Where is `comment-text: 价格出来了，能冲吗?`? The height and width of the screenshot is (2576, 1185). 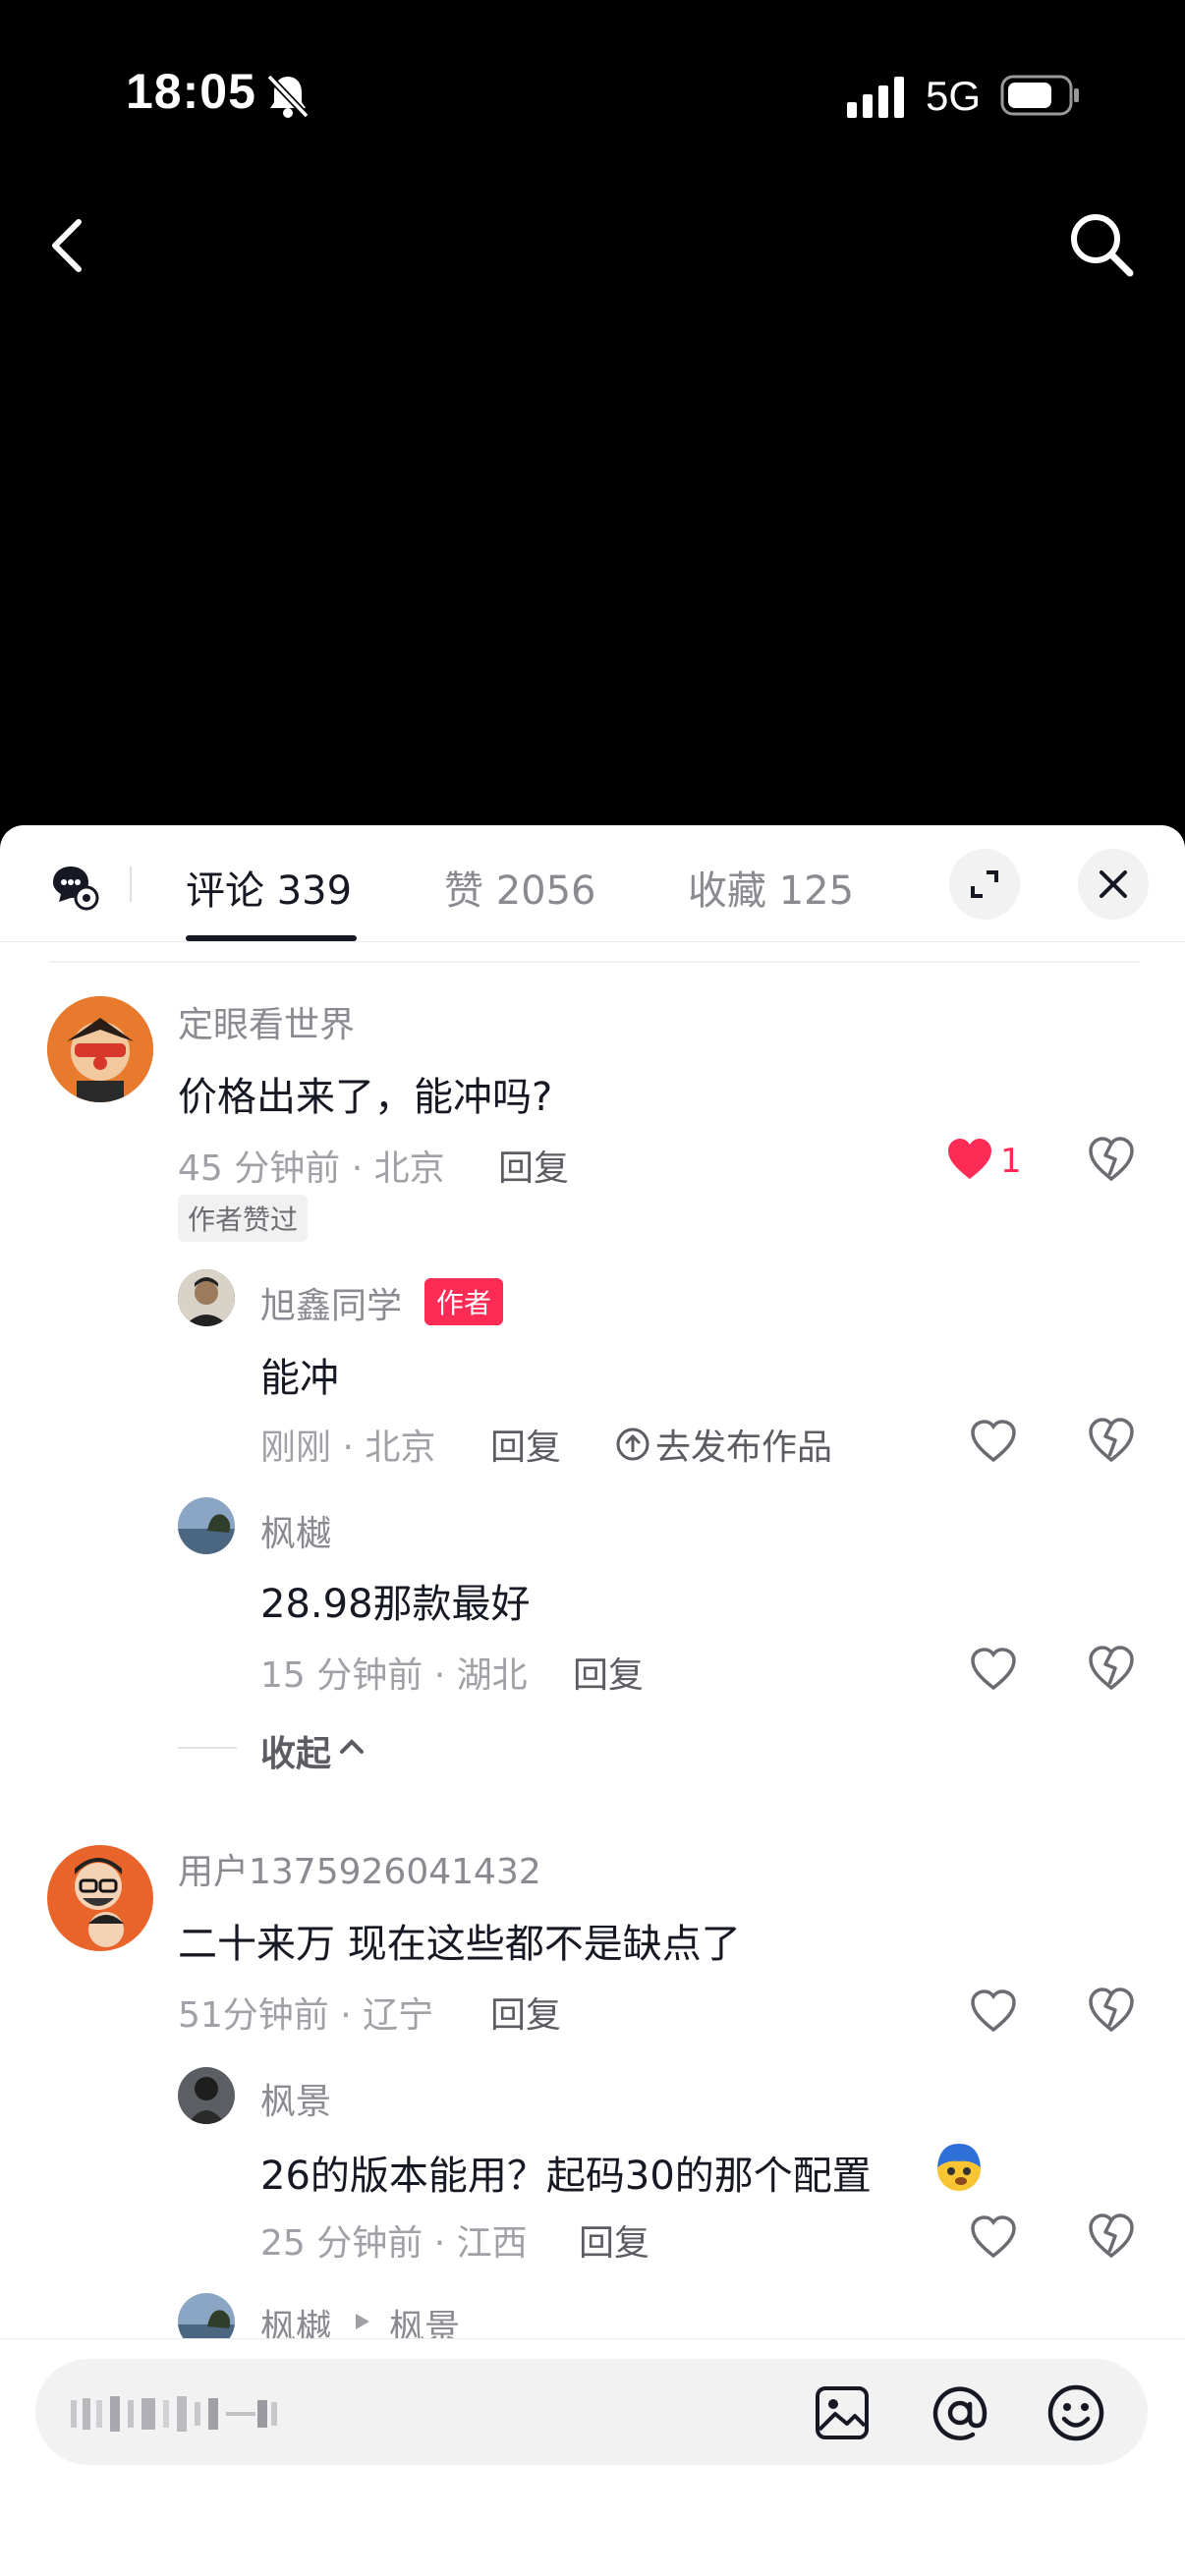
comment-text: 价格出来了，能冲吗? is located at coordinates (365, 1093).